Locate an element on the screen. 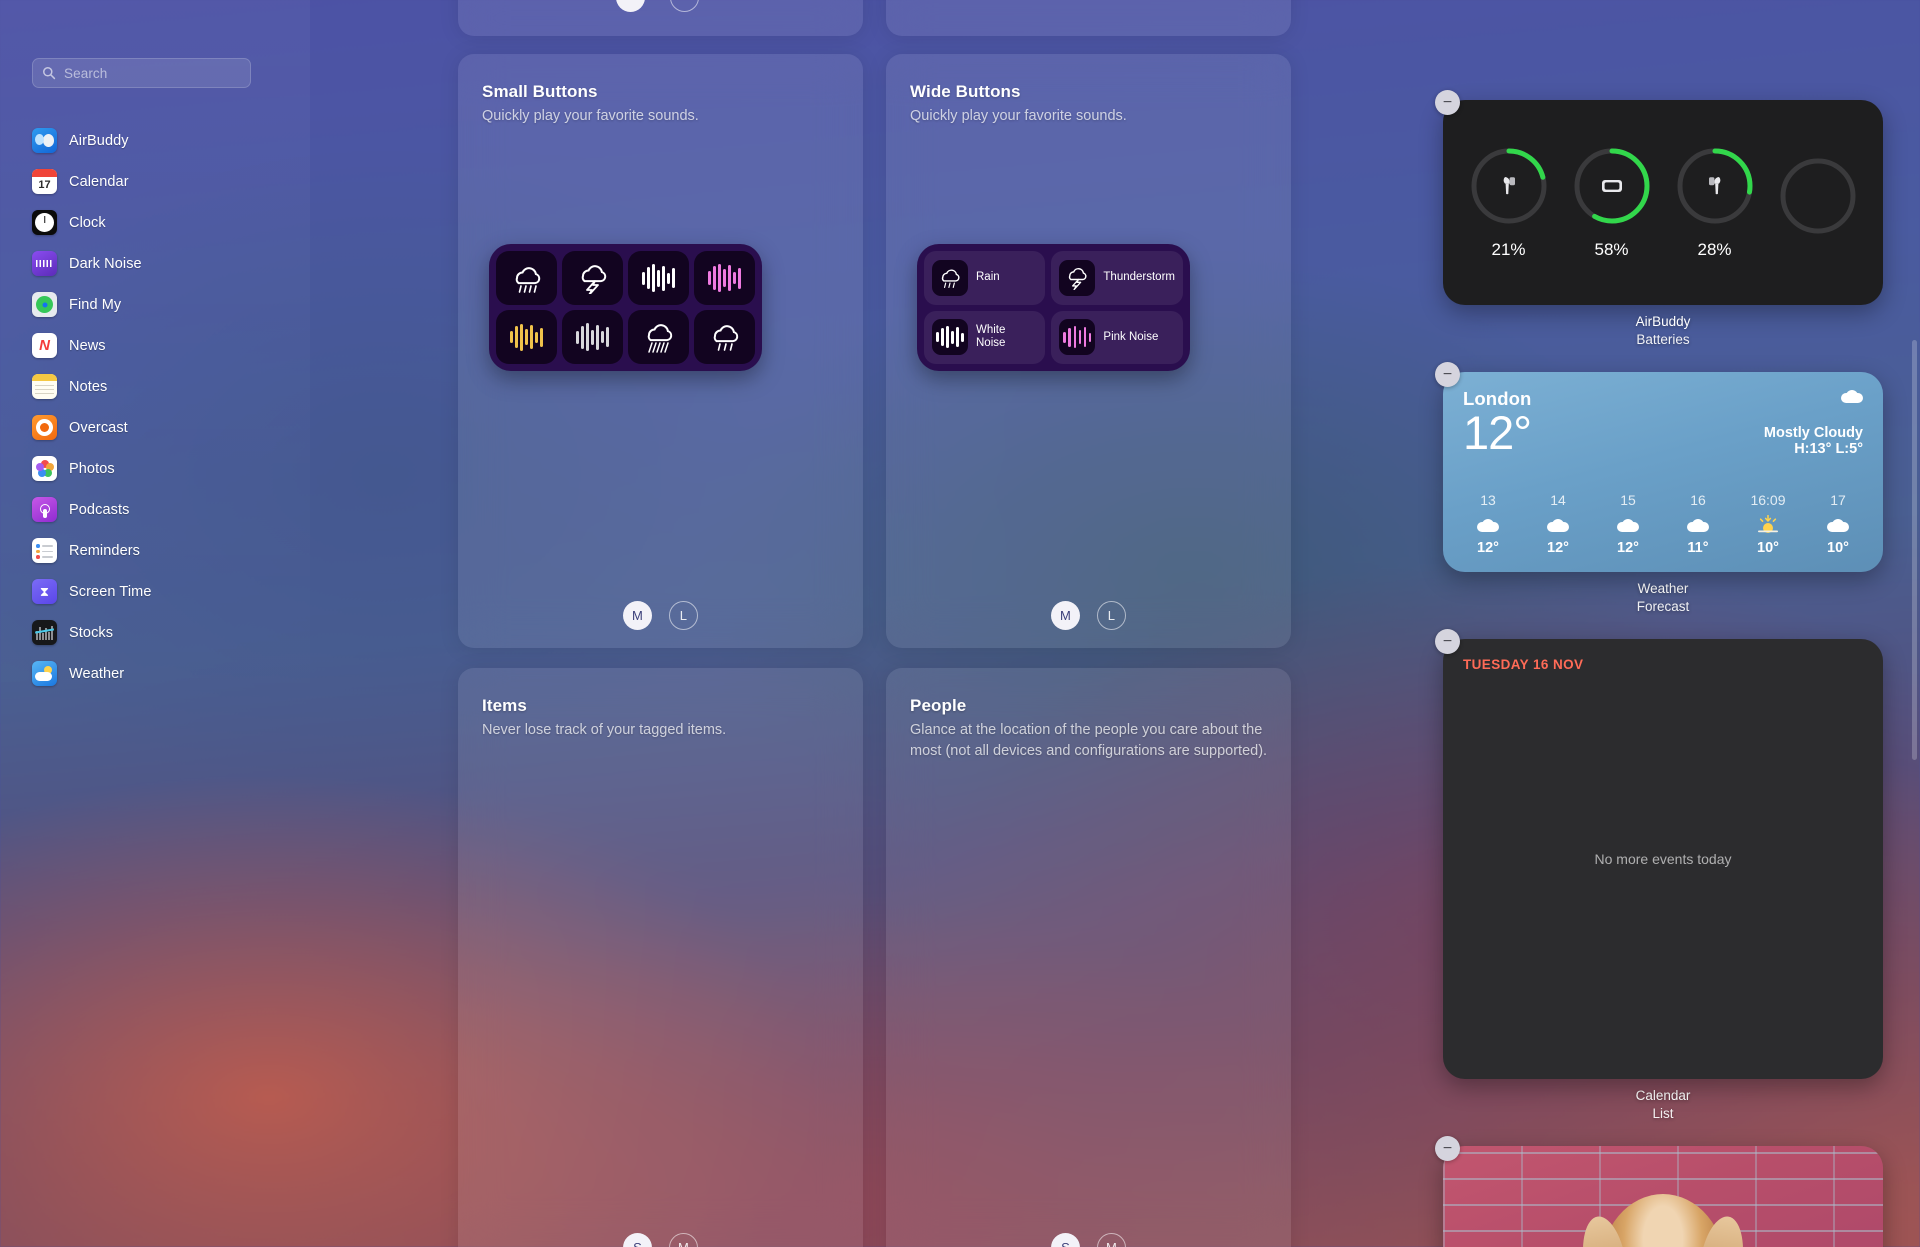 The width and height of the screenshot is (1920, 1247). sidebar-item-reminders: Reminders is located at coordinates (157, 550).